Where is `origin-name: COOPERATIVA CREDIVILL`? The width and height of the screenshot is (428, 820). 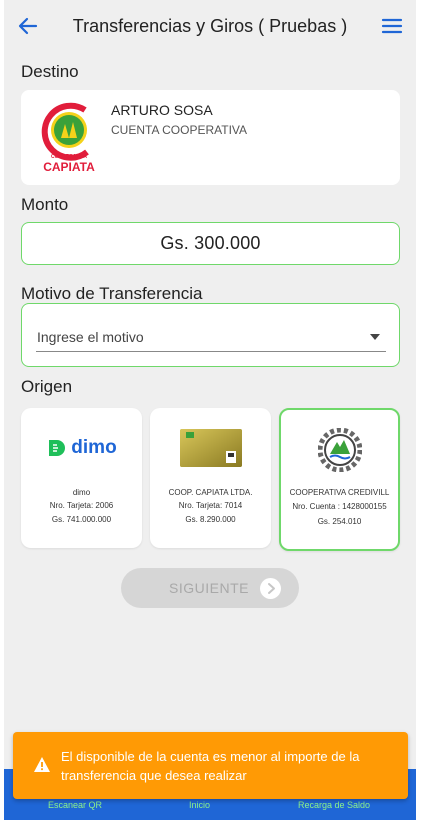 origin-name: COOPERATIVA CREDIVILL is located at coordinates (339, 492).